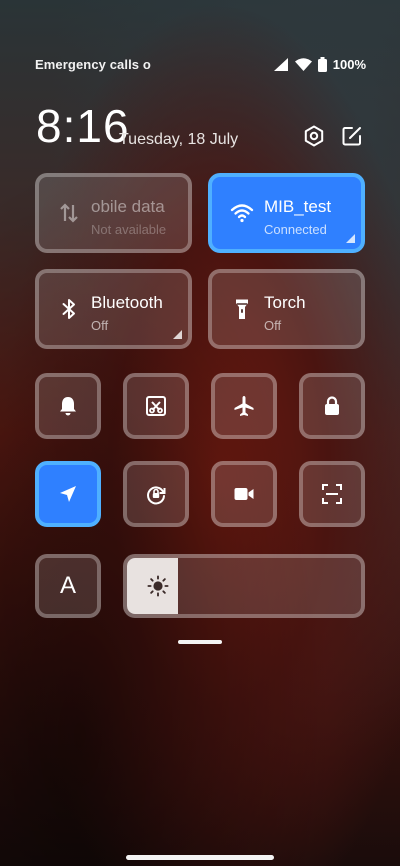  I want to click on torch-status: Off, so click(273, 325).